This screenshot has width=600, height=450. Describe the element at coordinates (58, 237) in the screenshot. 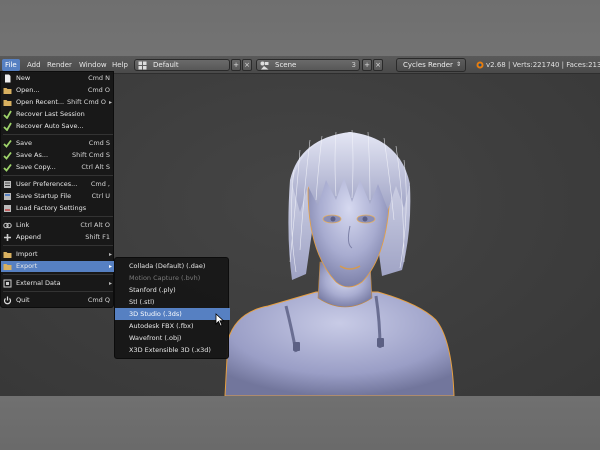

I see `file-menu-append: Append Shift F1` at that location.